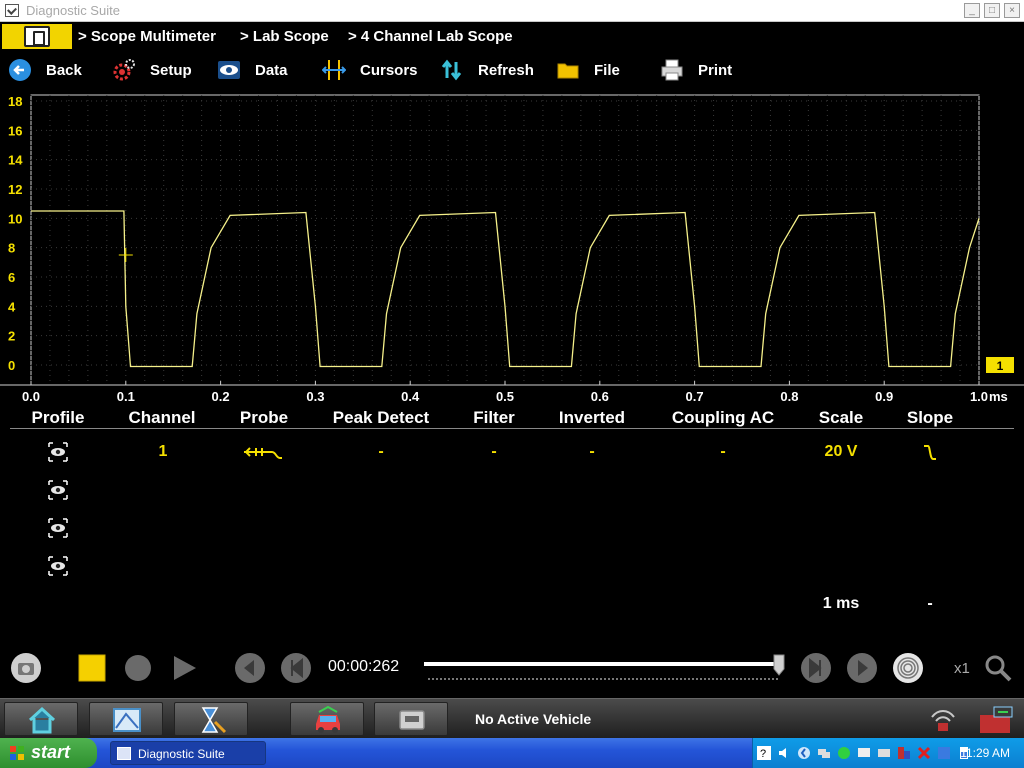  I want to click on refresh-icon, so click(451, 70).